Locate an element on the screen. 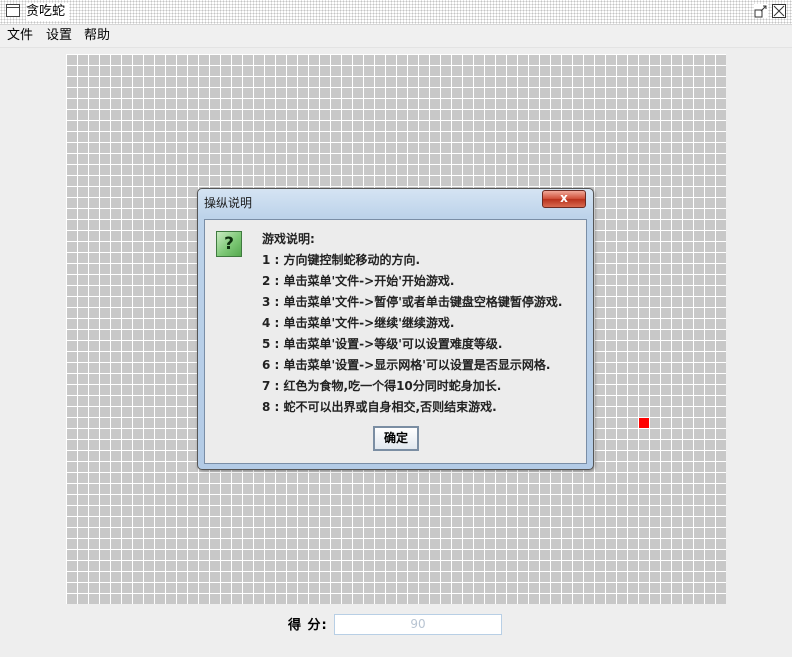  menu-help: 帮助 is located at coordinates (97, 36).